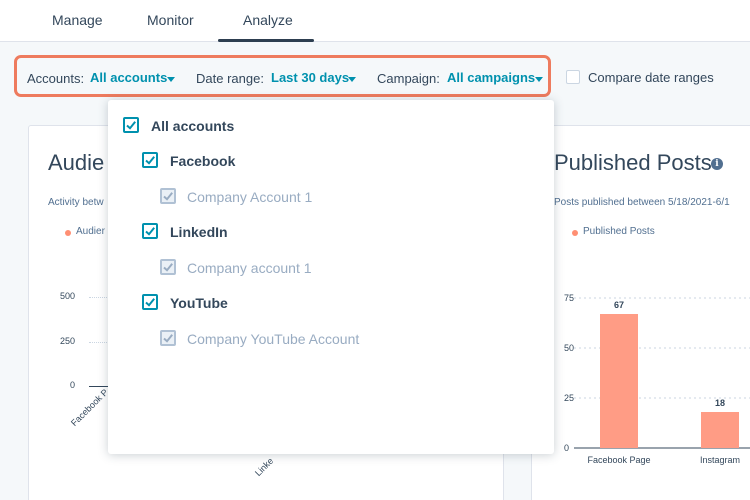 The width and height of the screenshot is (750, 500). I want to click on published-posts-chart: 0 25 50 75 67 Facebook Page 18 Instagram, so click(657, 379).